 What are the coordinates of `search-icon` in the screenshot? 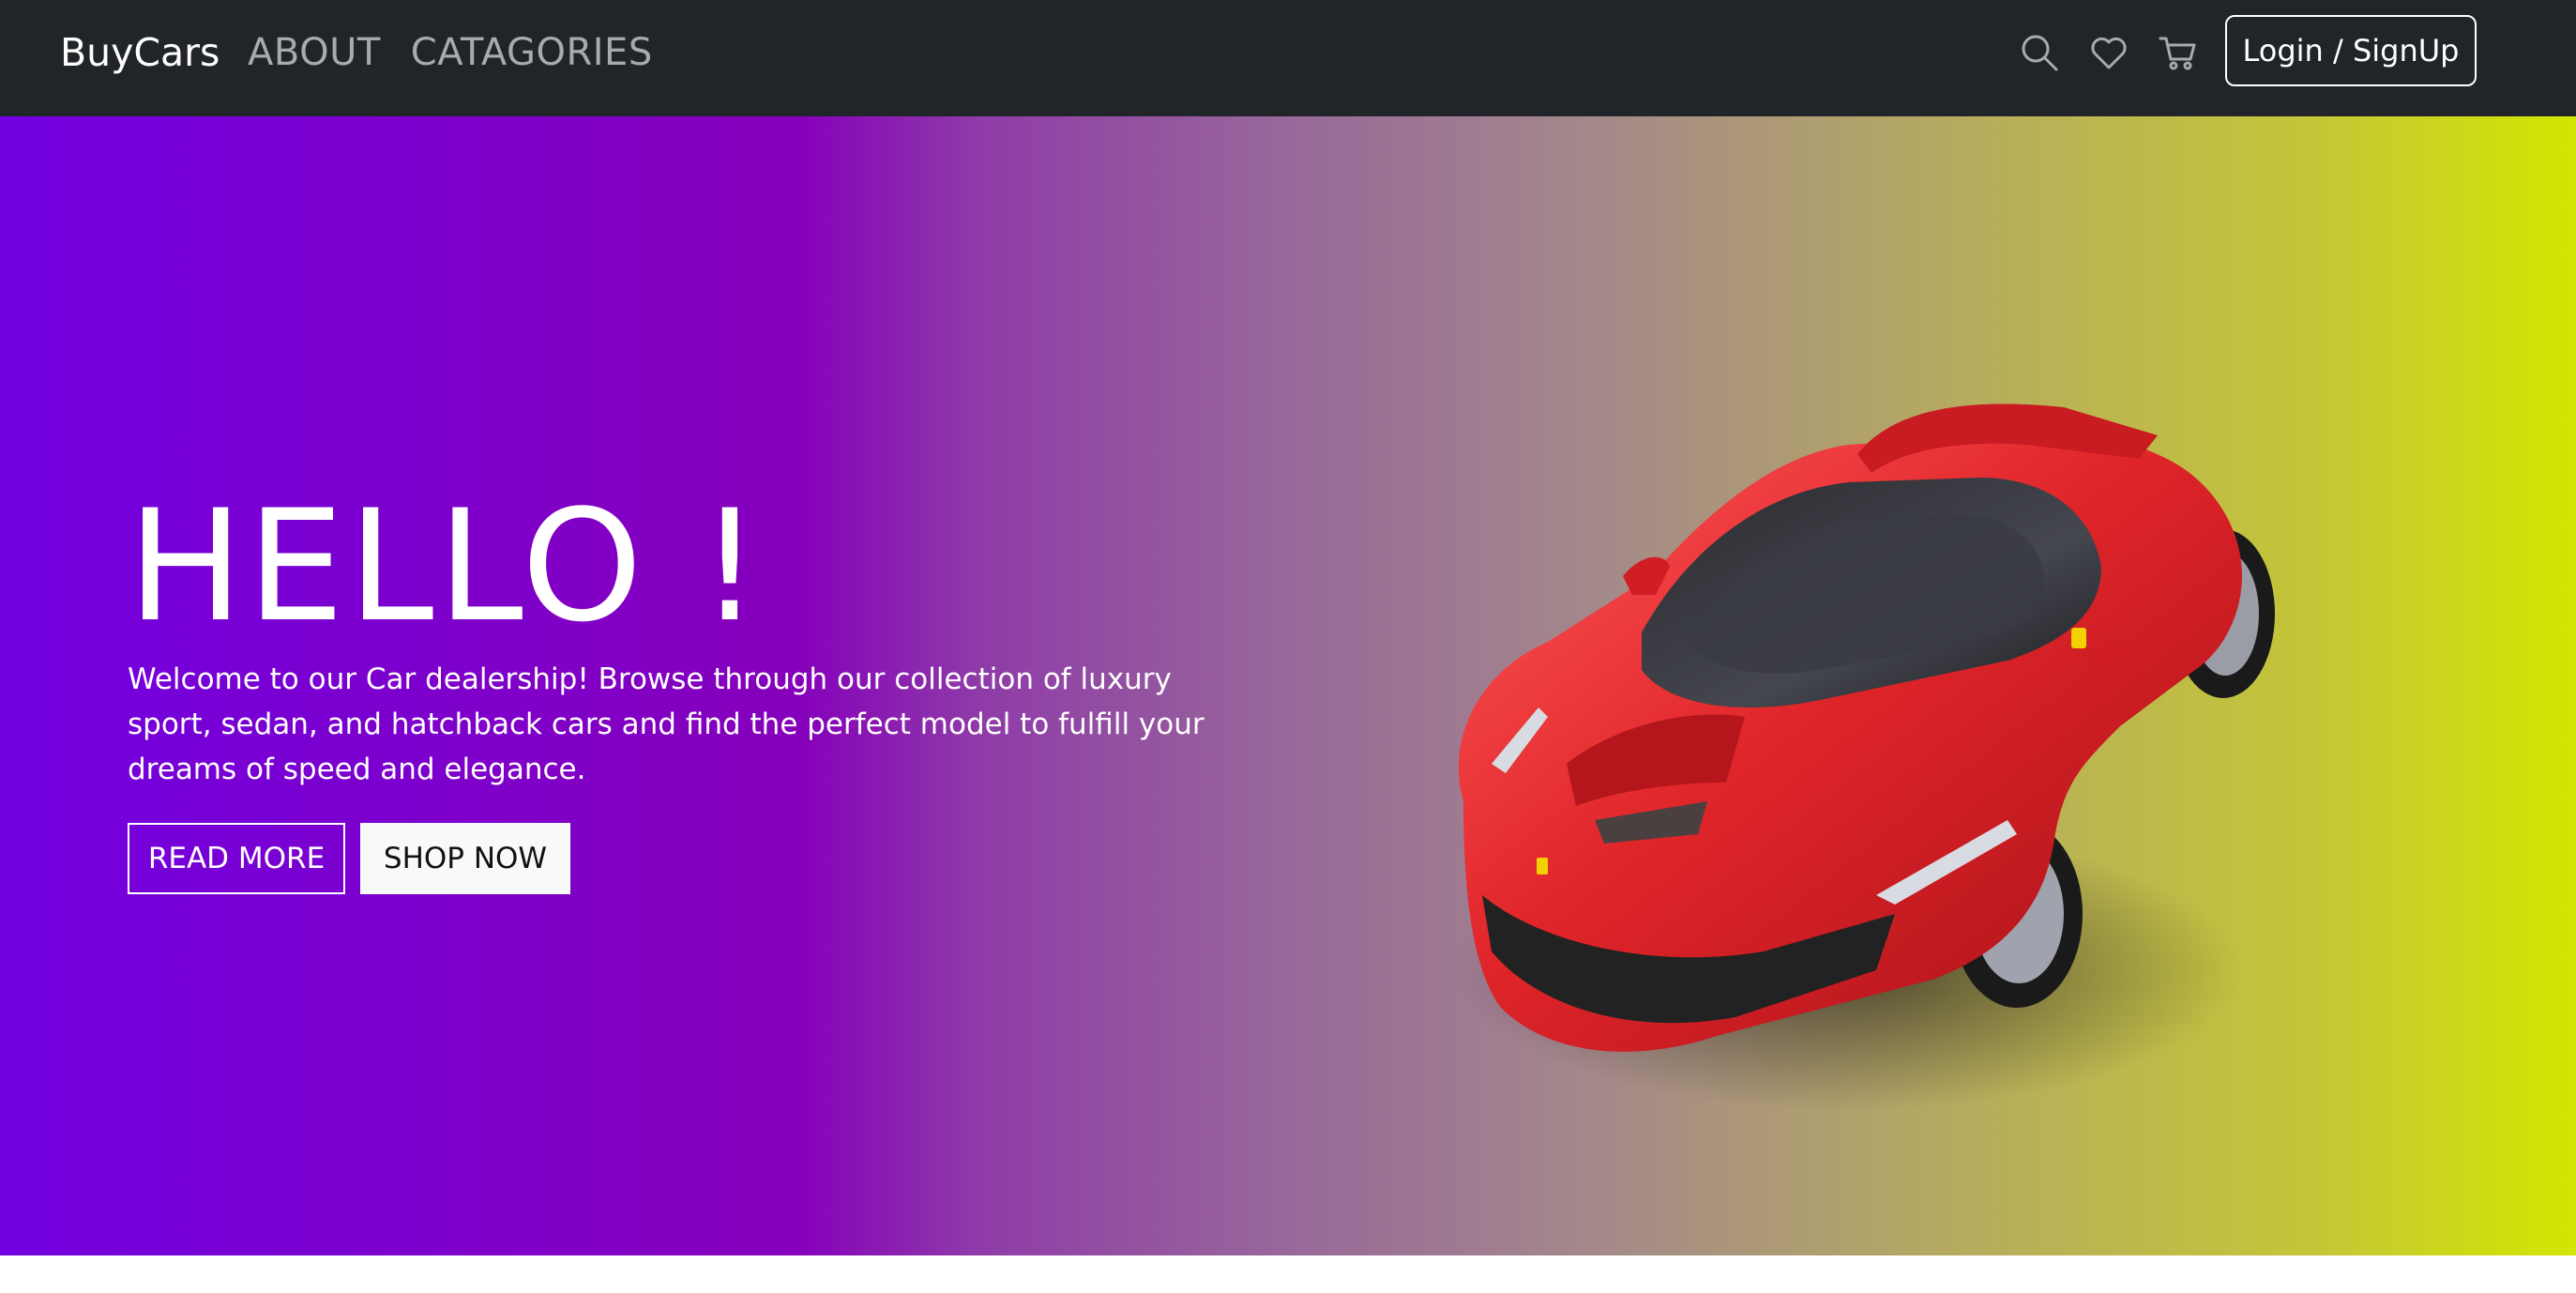 It's located at (2039, 52).